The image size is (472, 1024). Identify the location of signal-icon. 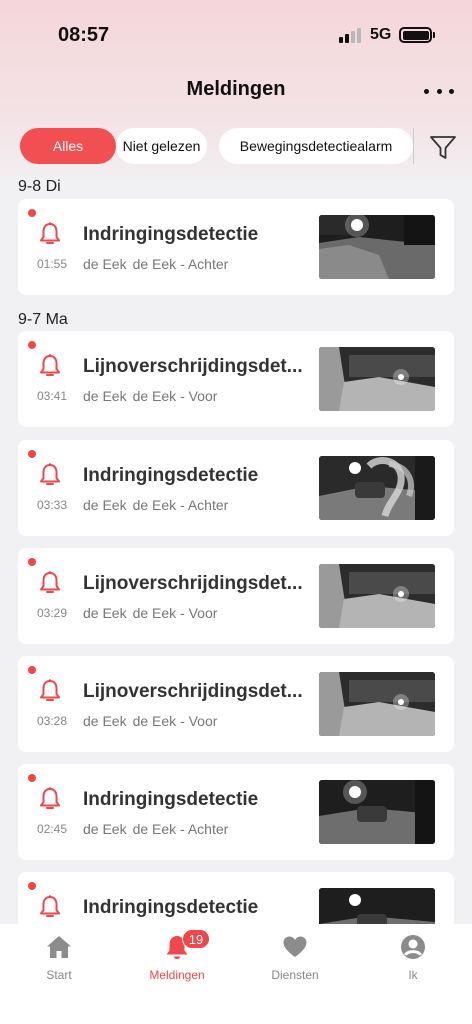
(351, 35).